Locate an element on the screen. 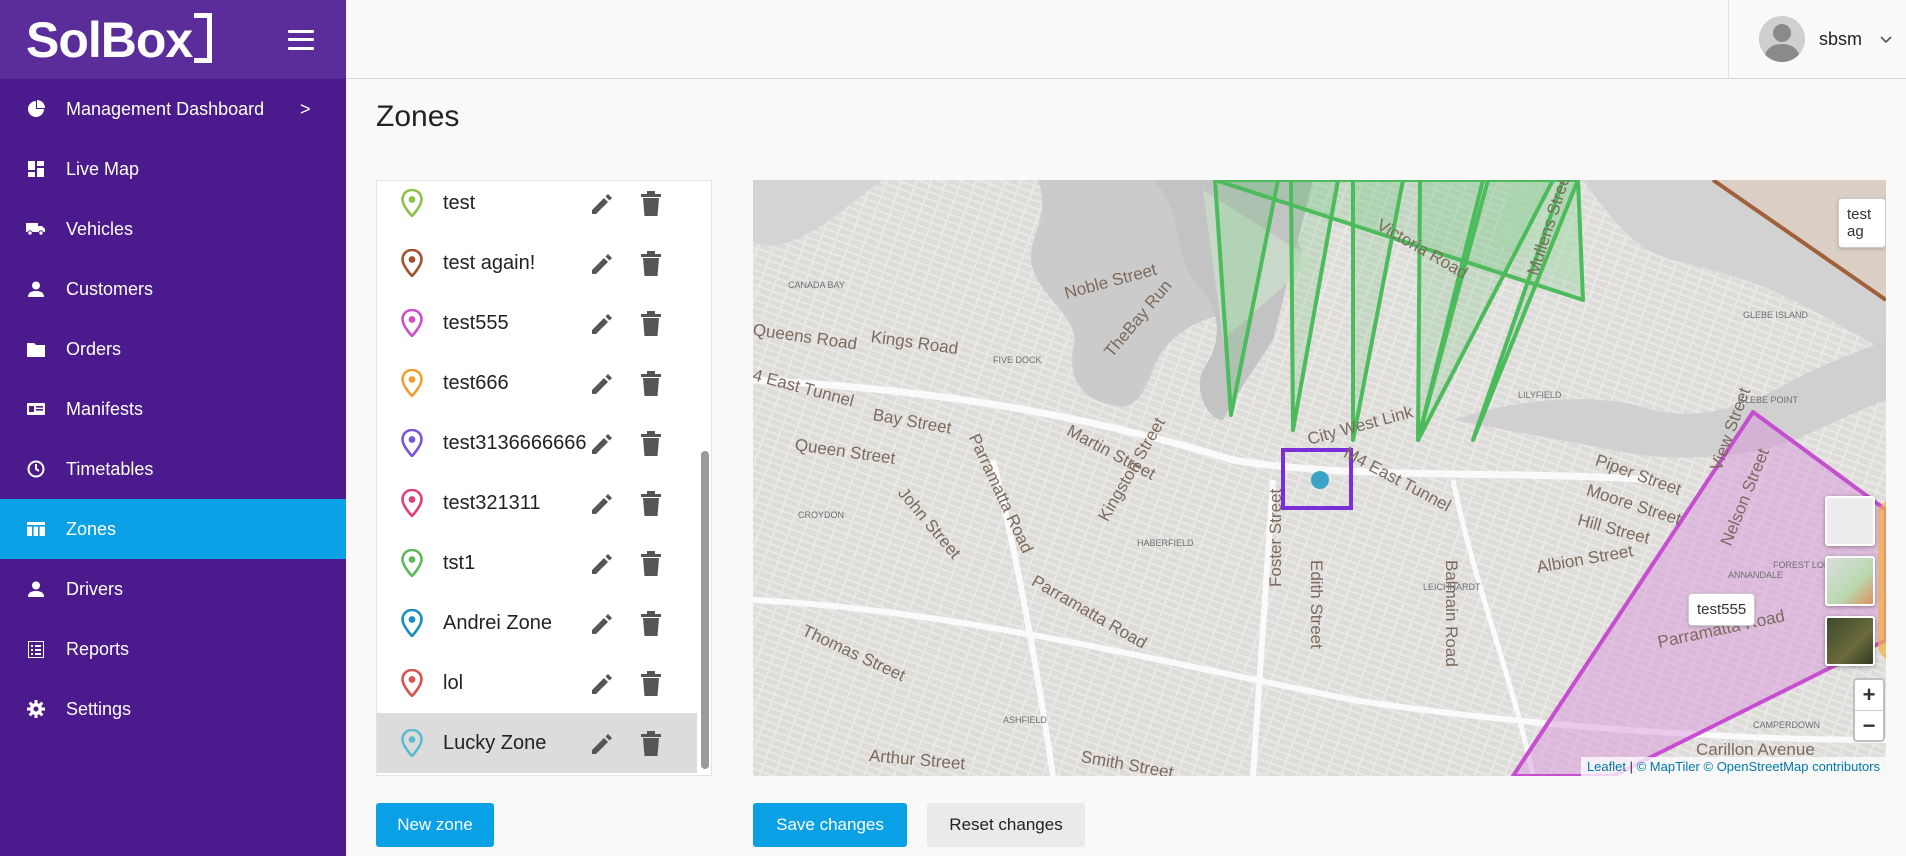 This screenshot has width=1906, height=856. zone-name: tst1 is located at coordinates (459, 562).